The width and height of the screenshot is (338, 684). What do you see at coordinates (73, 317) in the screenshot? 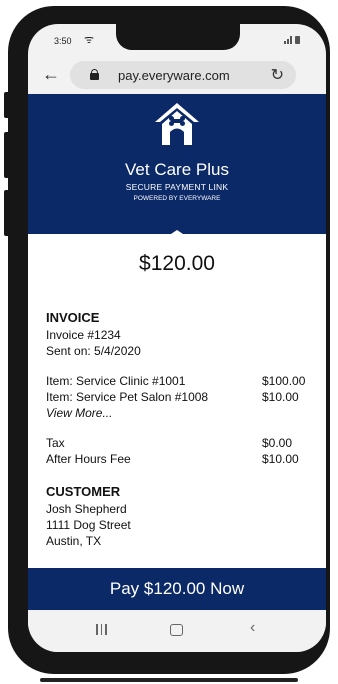
I see `invoice-heading: INVOICE` at bounding box center [73, 317].